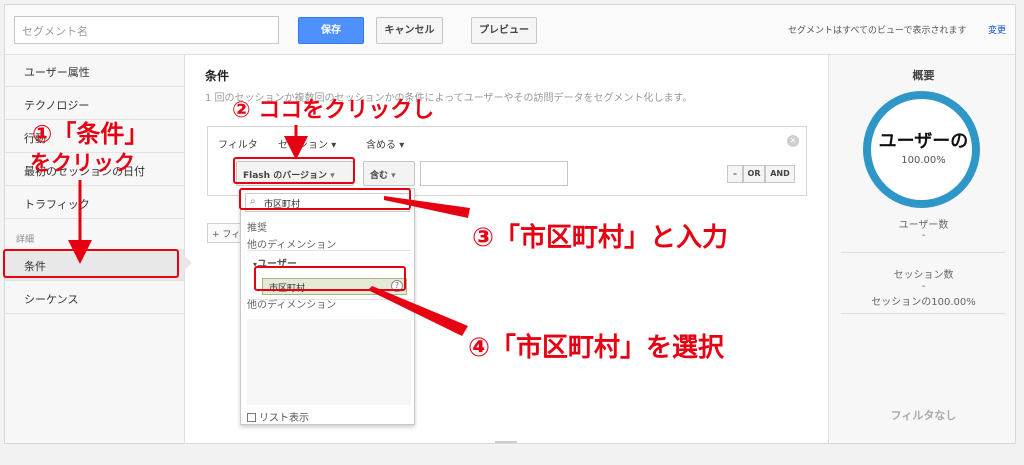 This screenshot has width=1024, height=465. I want to click on annotation-step1-line2: をクリック, so click(82, 163).